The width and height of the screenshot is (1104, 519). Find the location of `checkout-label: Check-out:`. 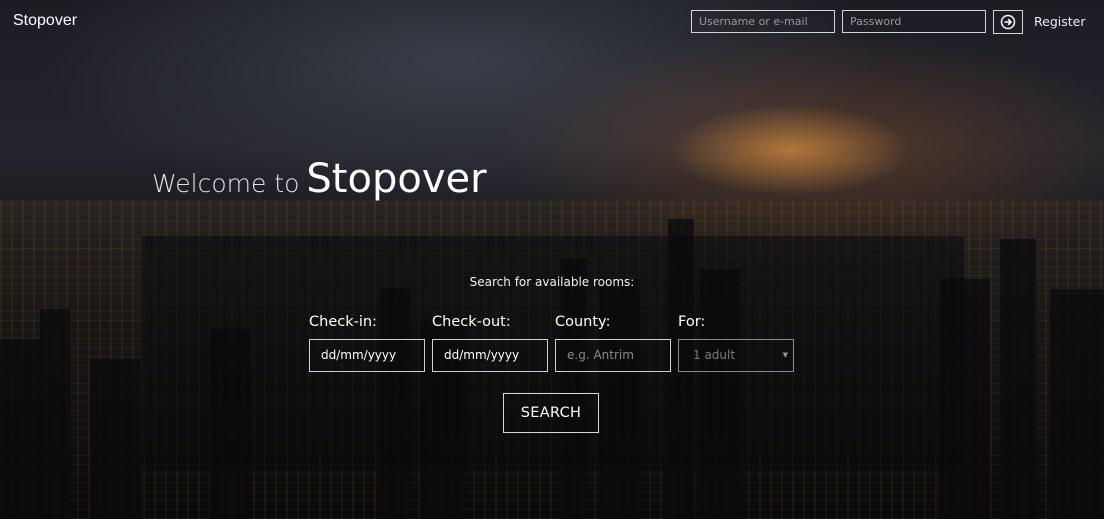

checkout-label: Check-out: is located at coordinates (471, 322).